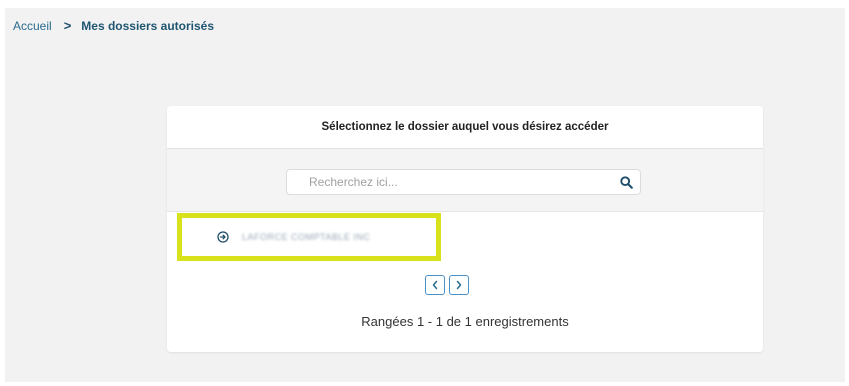 The image size is (849, 386). I want to click on records-summary: Rangées 1 - 1 de 1 enregistrements, so click(465, 321).